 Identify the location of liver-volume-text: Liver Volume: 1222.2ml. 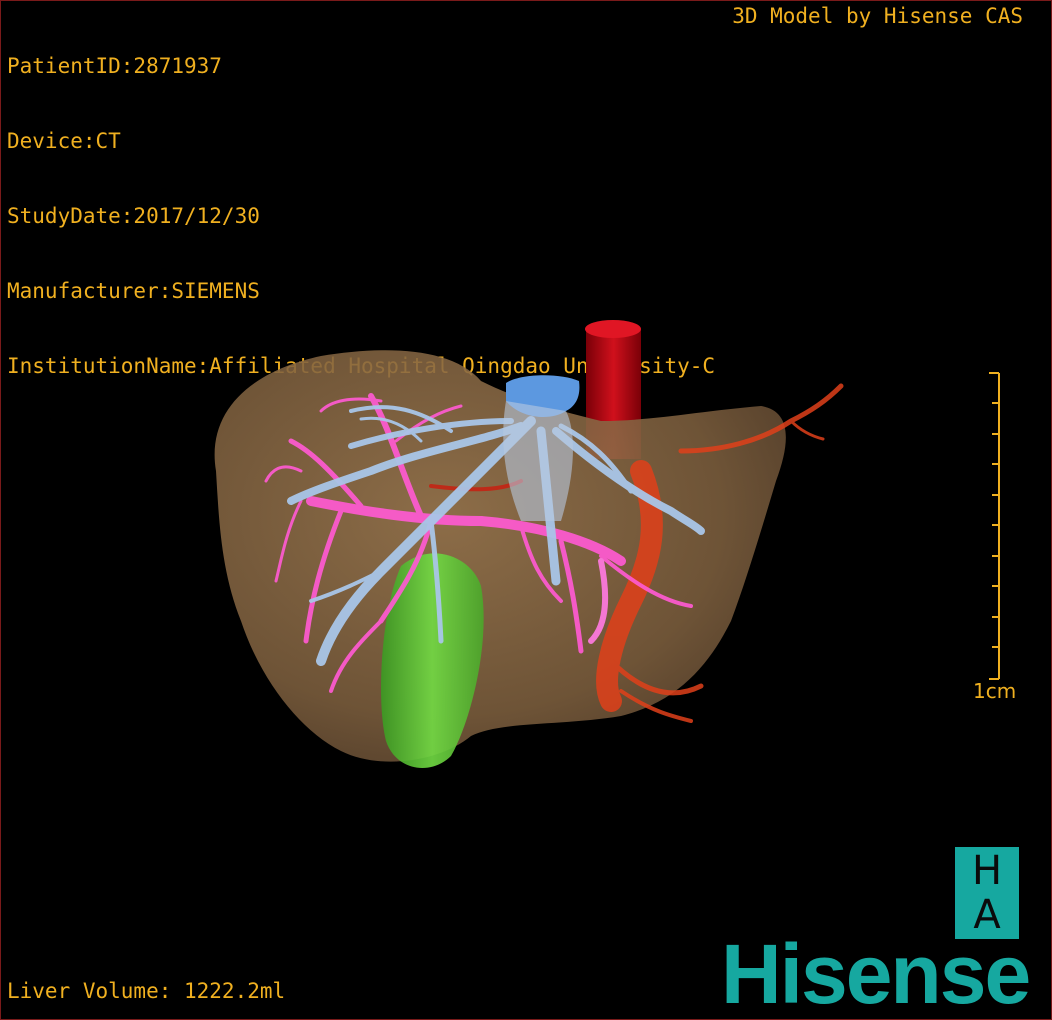
(146, 991).